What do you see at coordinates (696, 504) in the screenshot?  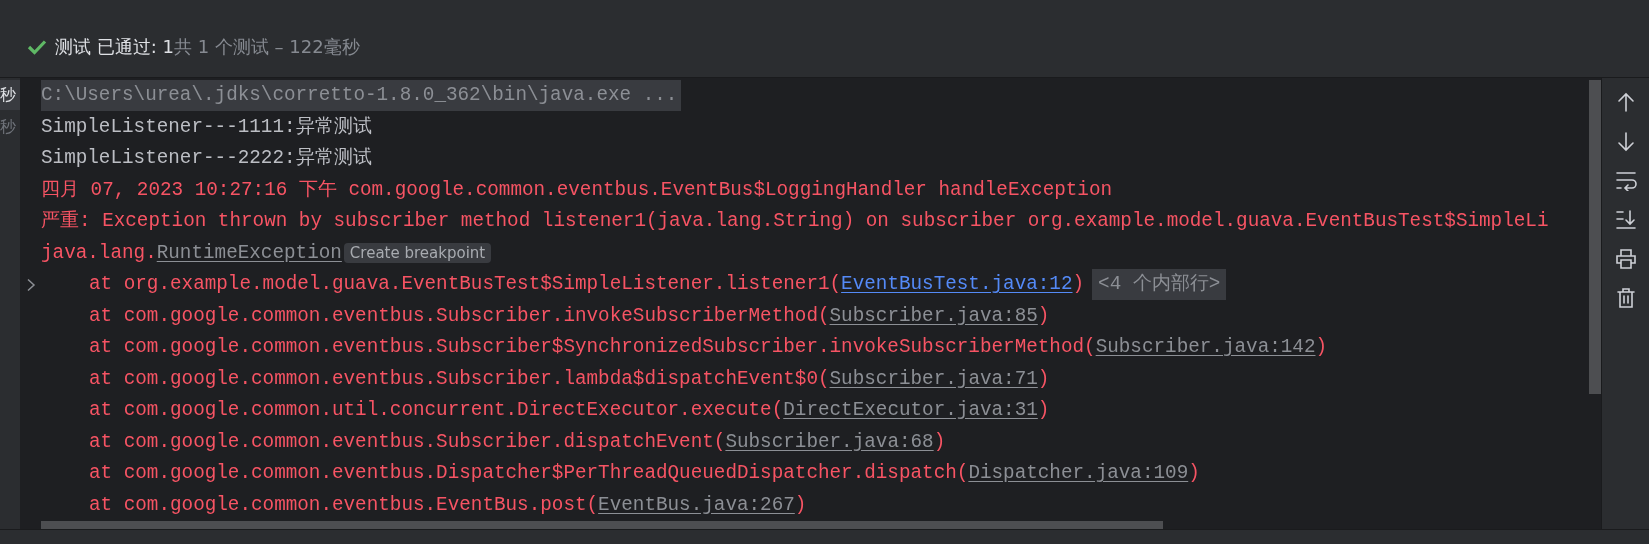 I see `source-link: EventBus.java:267` at bounding box center [696, 504].